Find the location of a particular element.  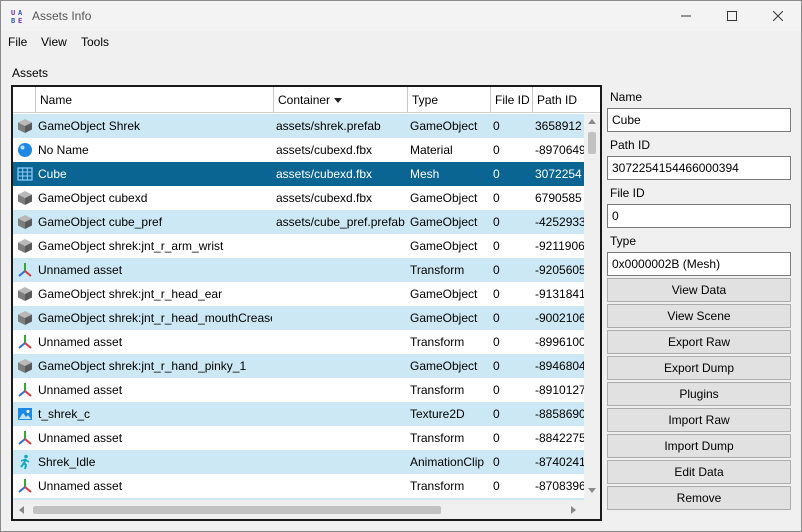

column-label: Path ID is located at coordinates (557, 100).